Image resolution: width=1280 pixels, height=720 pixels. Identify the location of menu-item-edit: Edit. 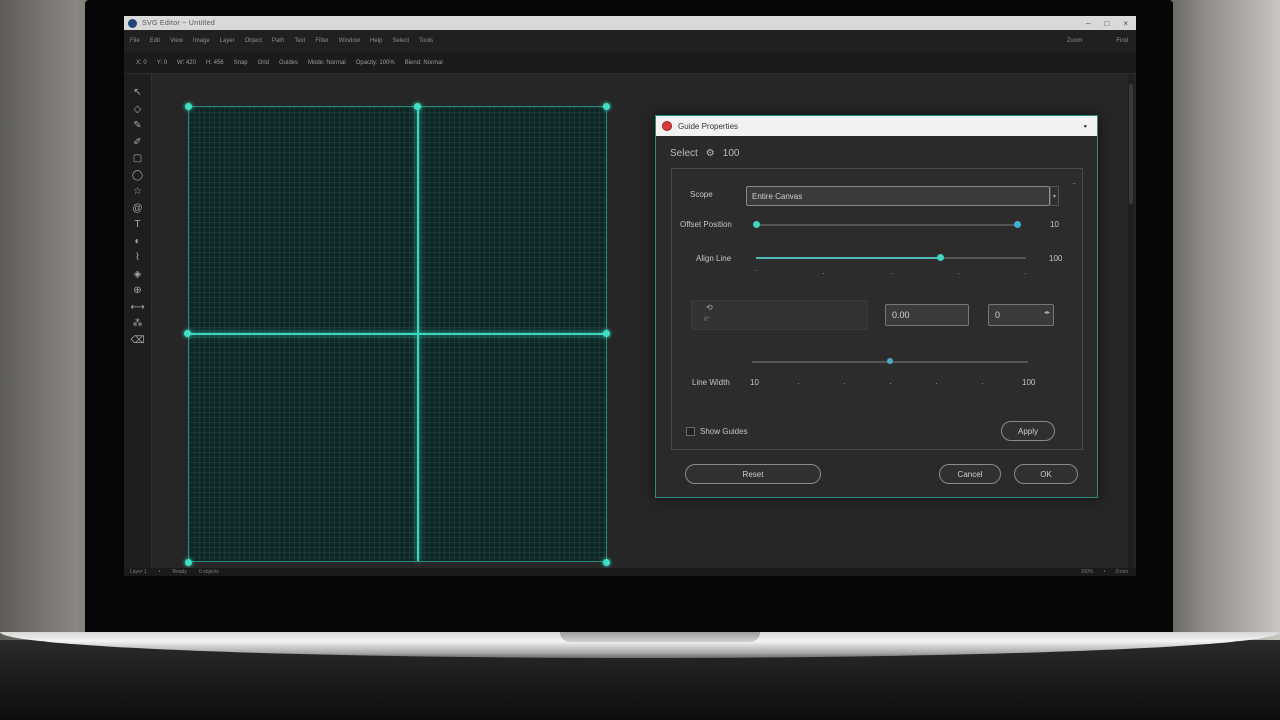
(155, 41).